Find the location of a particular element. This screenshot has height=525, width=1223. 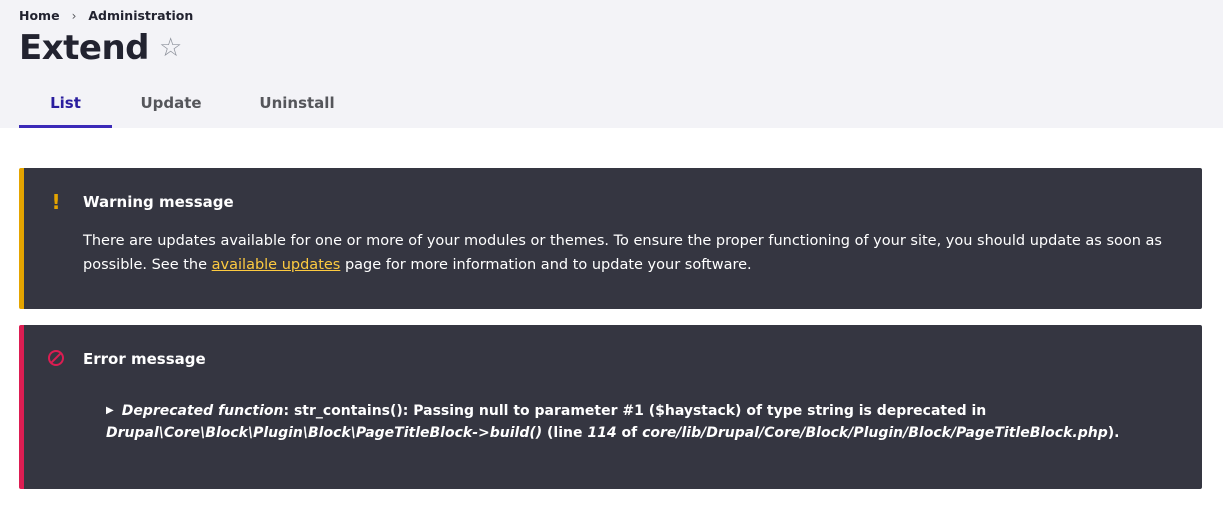

breadcrumb-administration-link: Administration is located at coordinates (140, 15).